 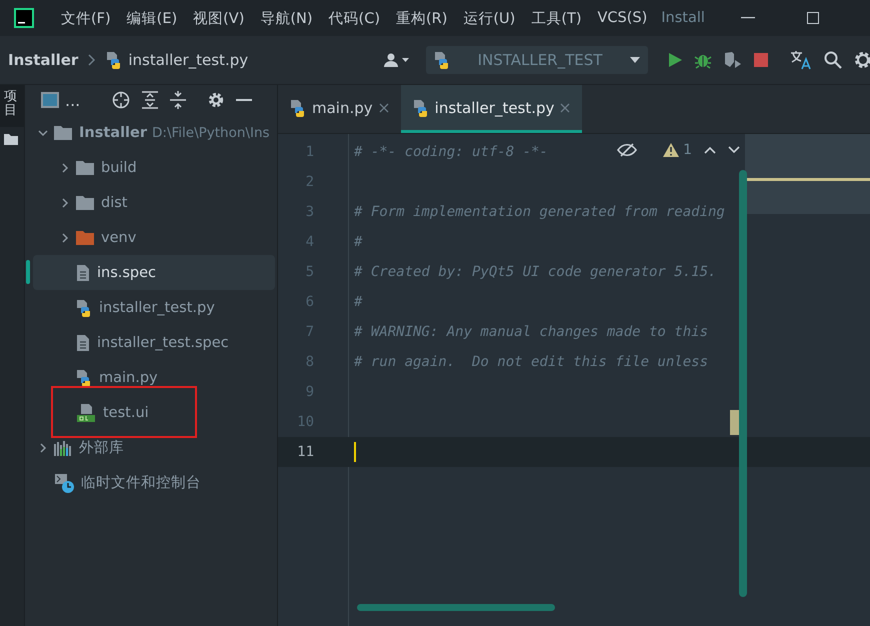 What do you see at coordinates (86, 412) in the screenshot?
I see `qt-file-icon` at bounding box center [86, 412].